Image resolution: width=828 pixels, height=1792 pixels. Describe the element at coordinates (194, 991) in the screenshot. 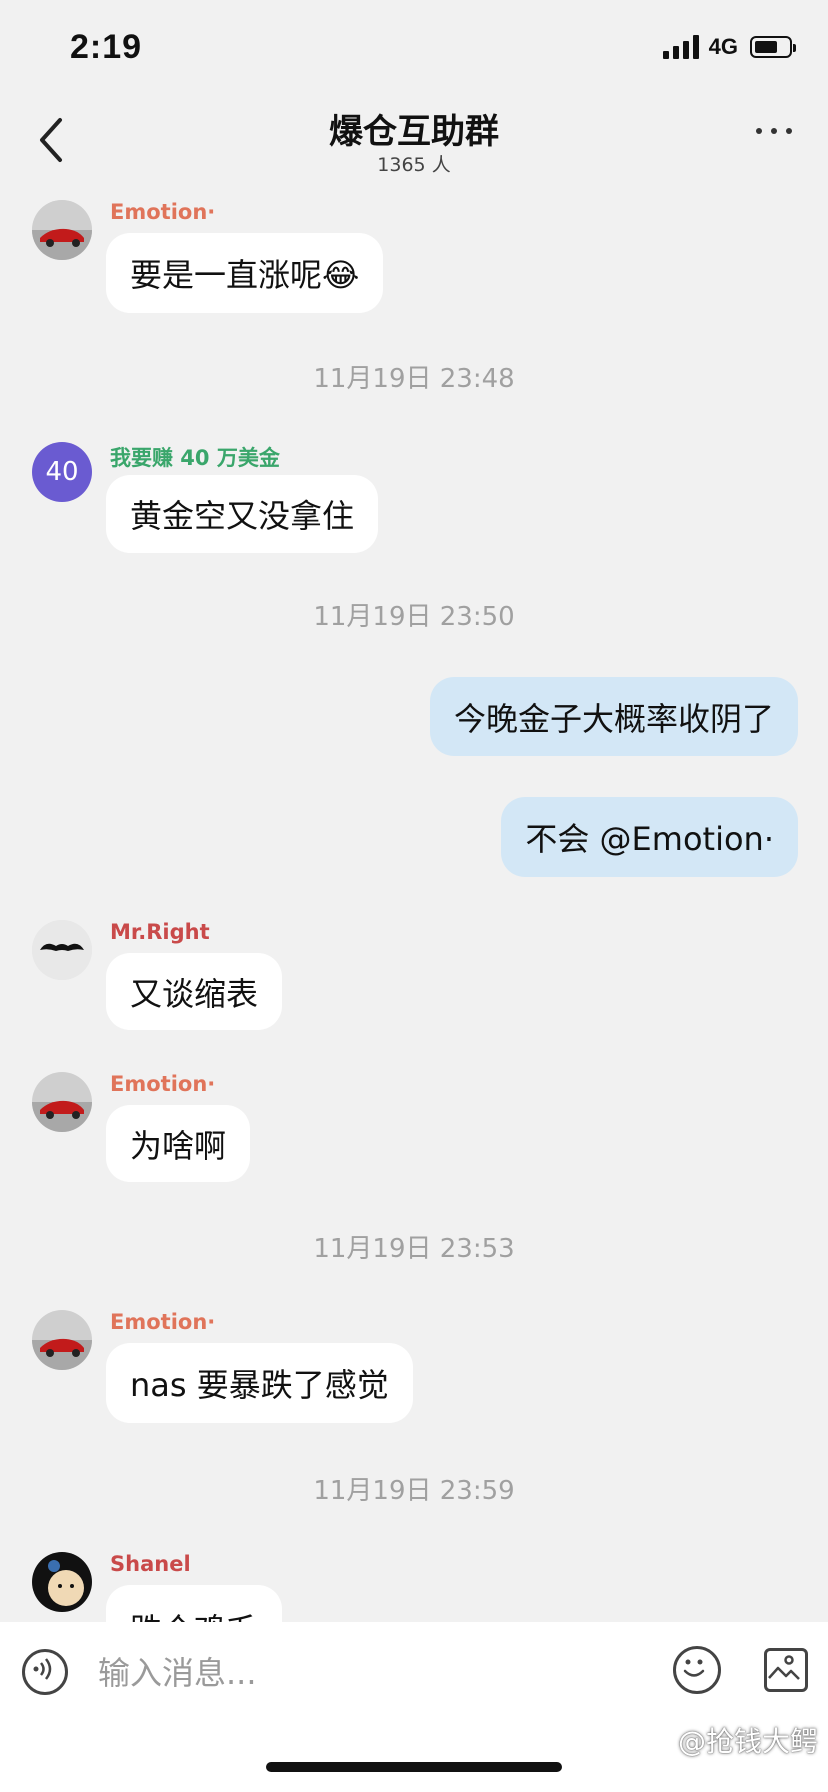

I see `message-bubble: 又谈缩表` at that location.